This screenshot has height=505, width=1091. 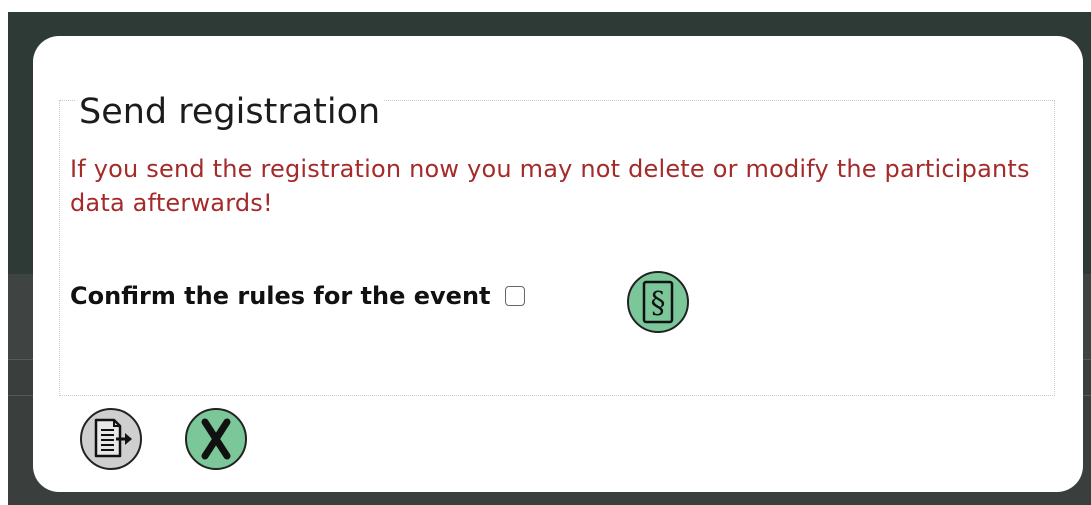 I want to click on x-cancel-icon, so click(x=216, y=439).